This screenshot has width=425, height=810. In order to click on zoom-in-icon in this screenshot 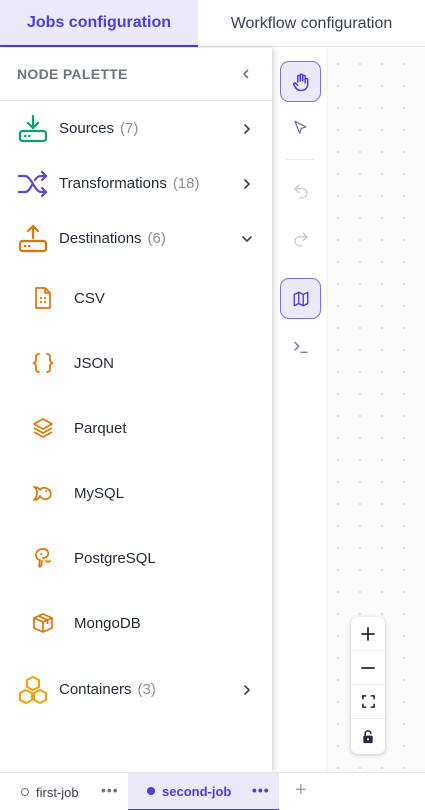, I will do `click(368, 633)`.